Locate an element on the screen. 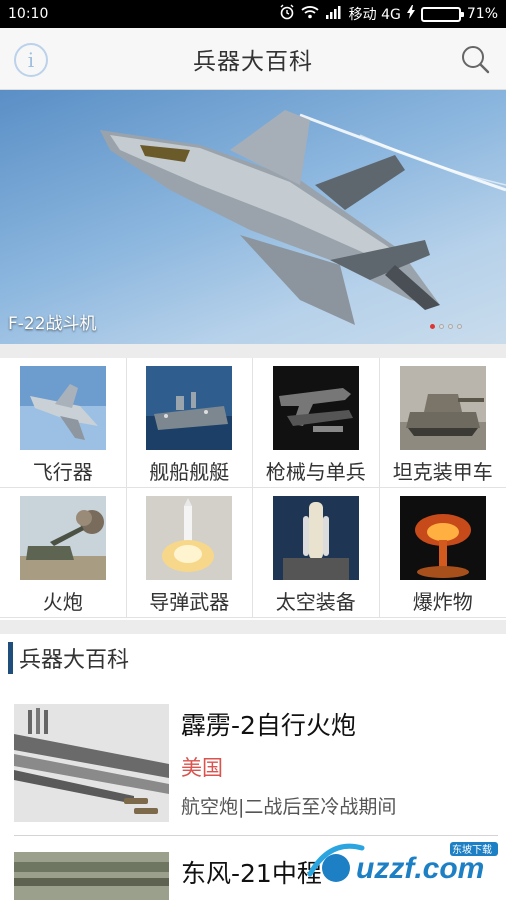 This screenshot has height=900, width=506. status-time: 10:10 is located at coordinates (28, 14).